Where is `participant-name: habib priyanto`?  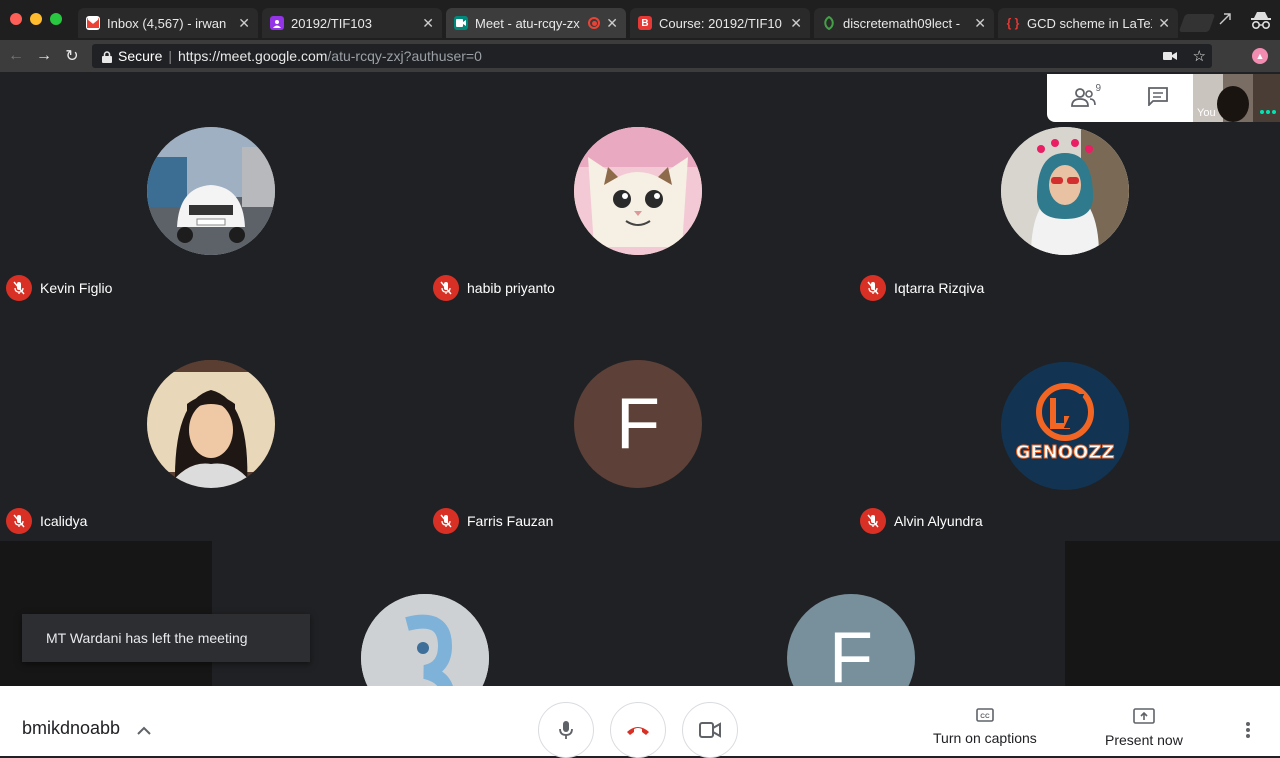 participant-name: habib priyanto is located at coordinates (511, 288).